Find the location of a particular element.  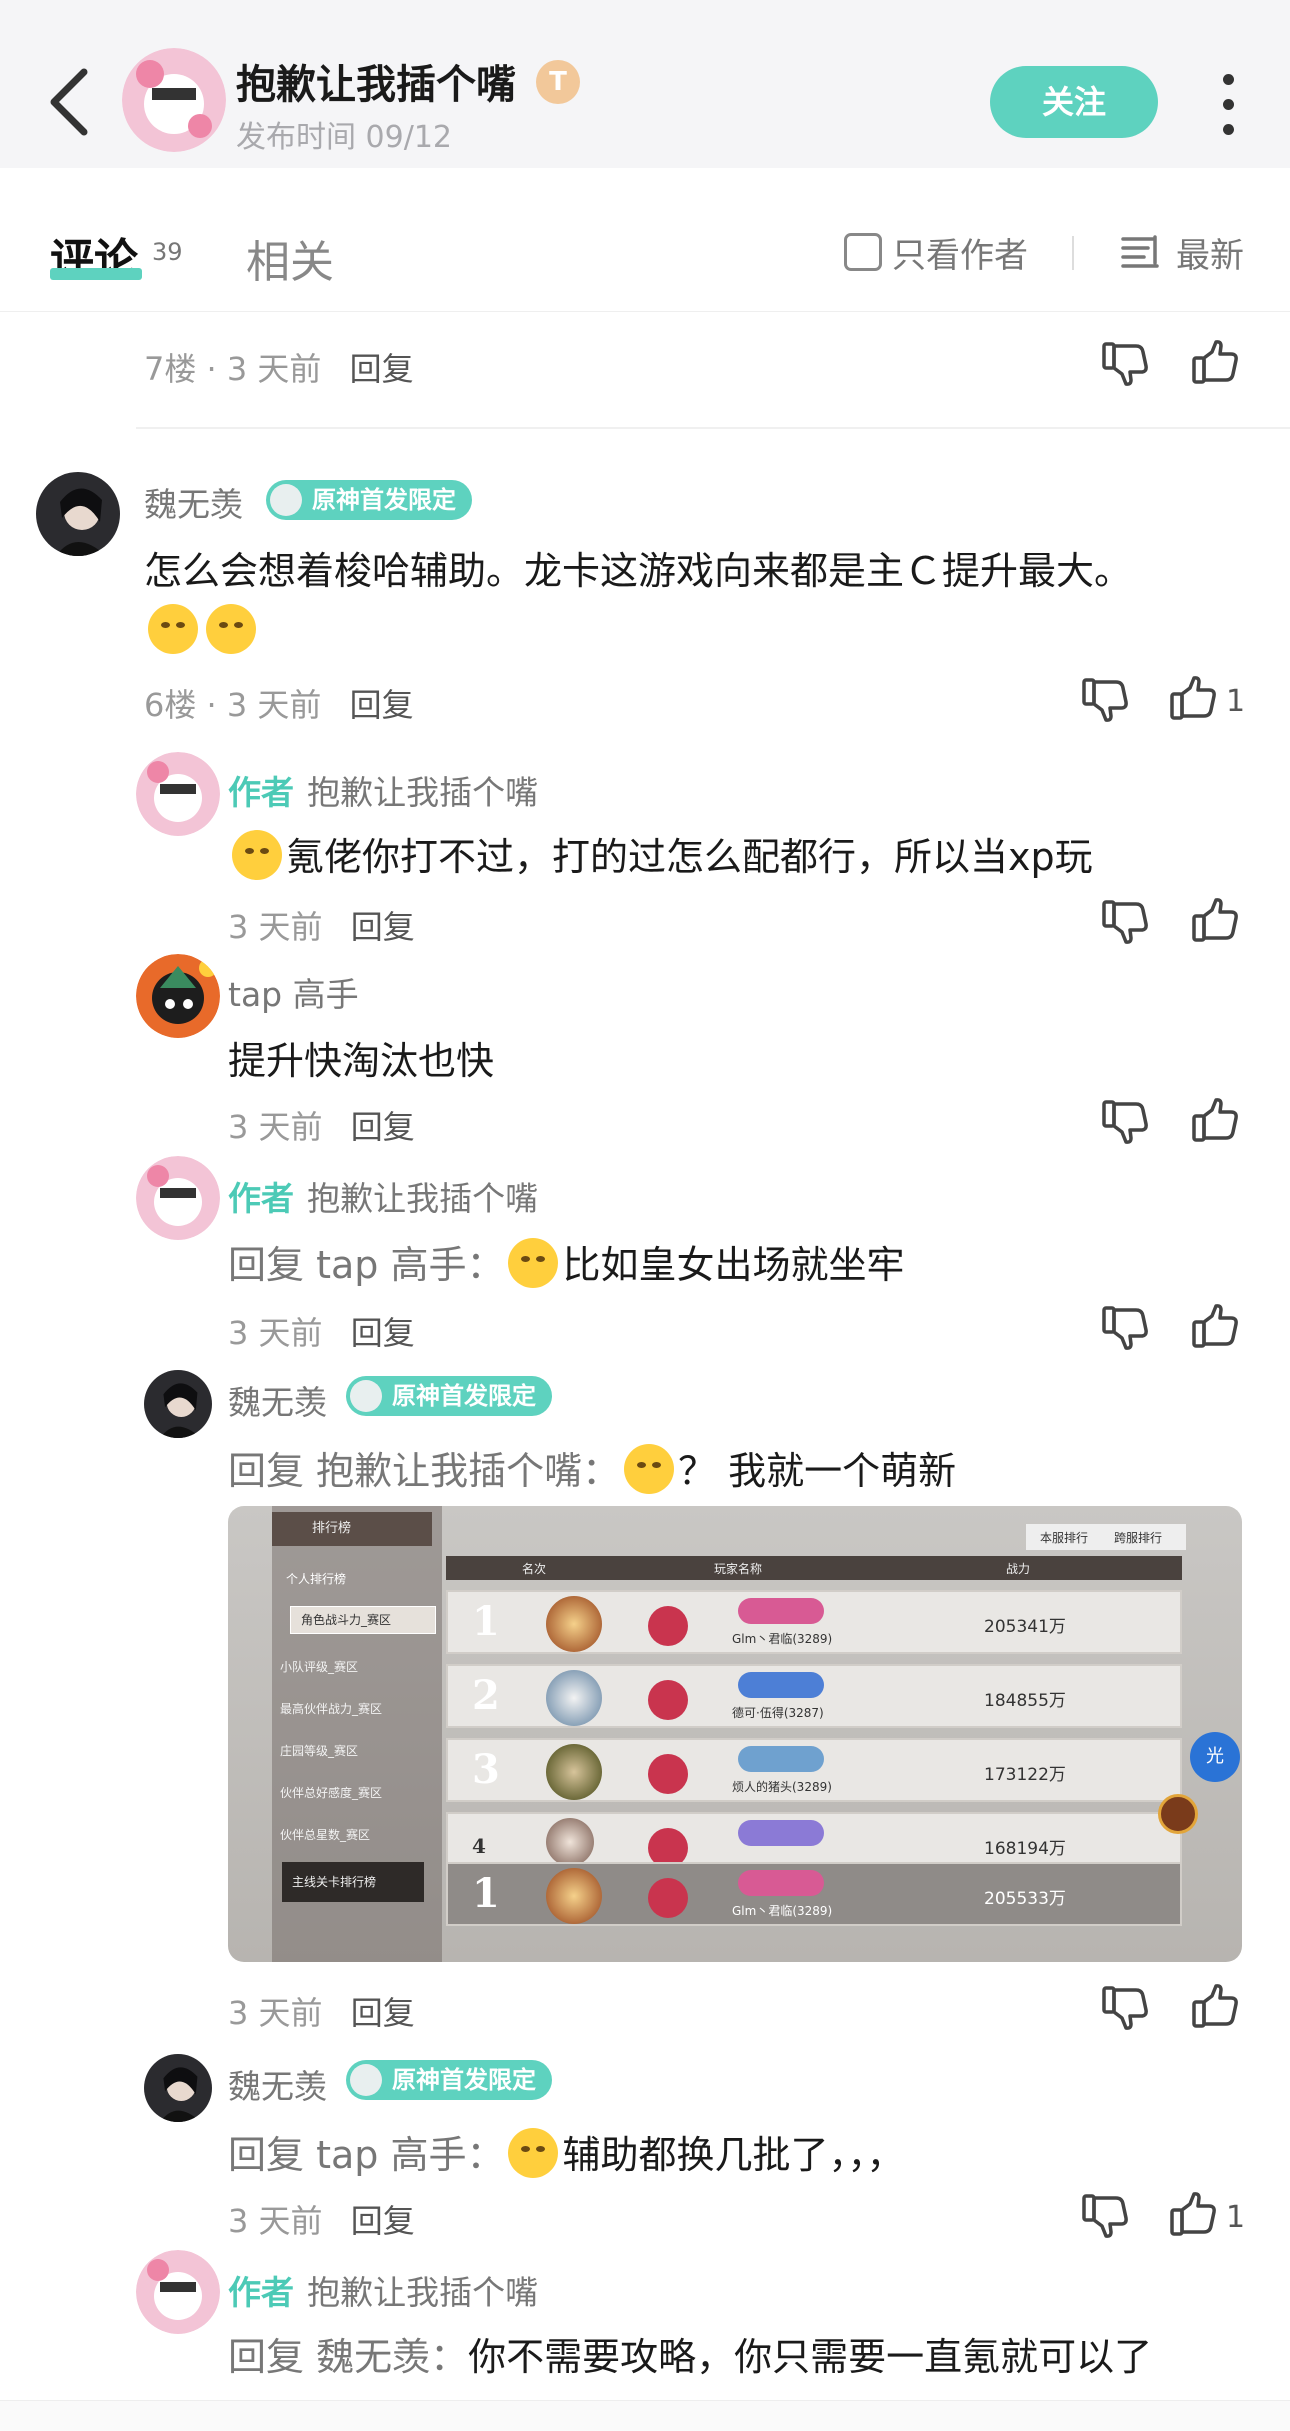

comment-text: 怎么会想着梭哈辅助。龙卡这游戏向来都是主Ｃ提升最大。 is located at coordinates (638, 571).